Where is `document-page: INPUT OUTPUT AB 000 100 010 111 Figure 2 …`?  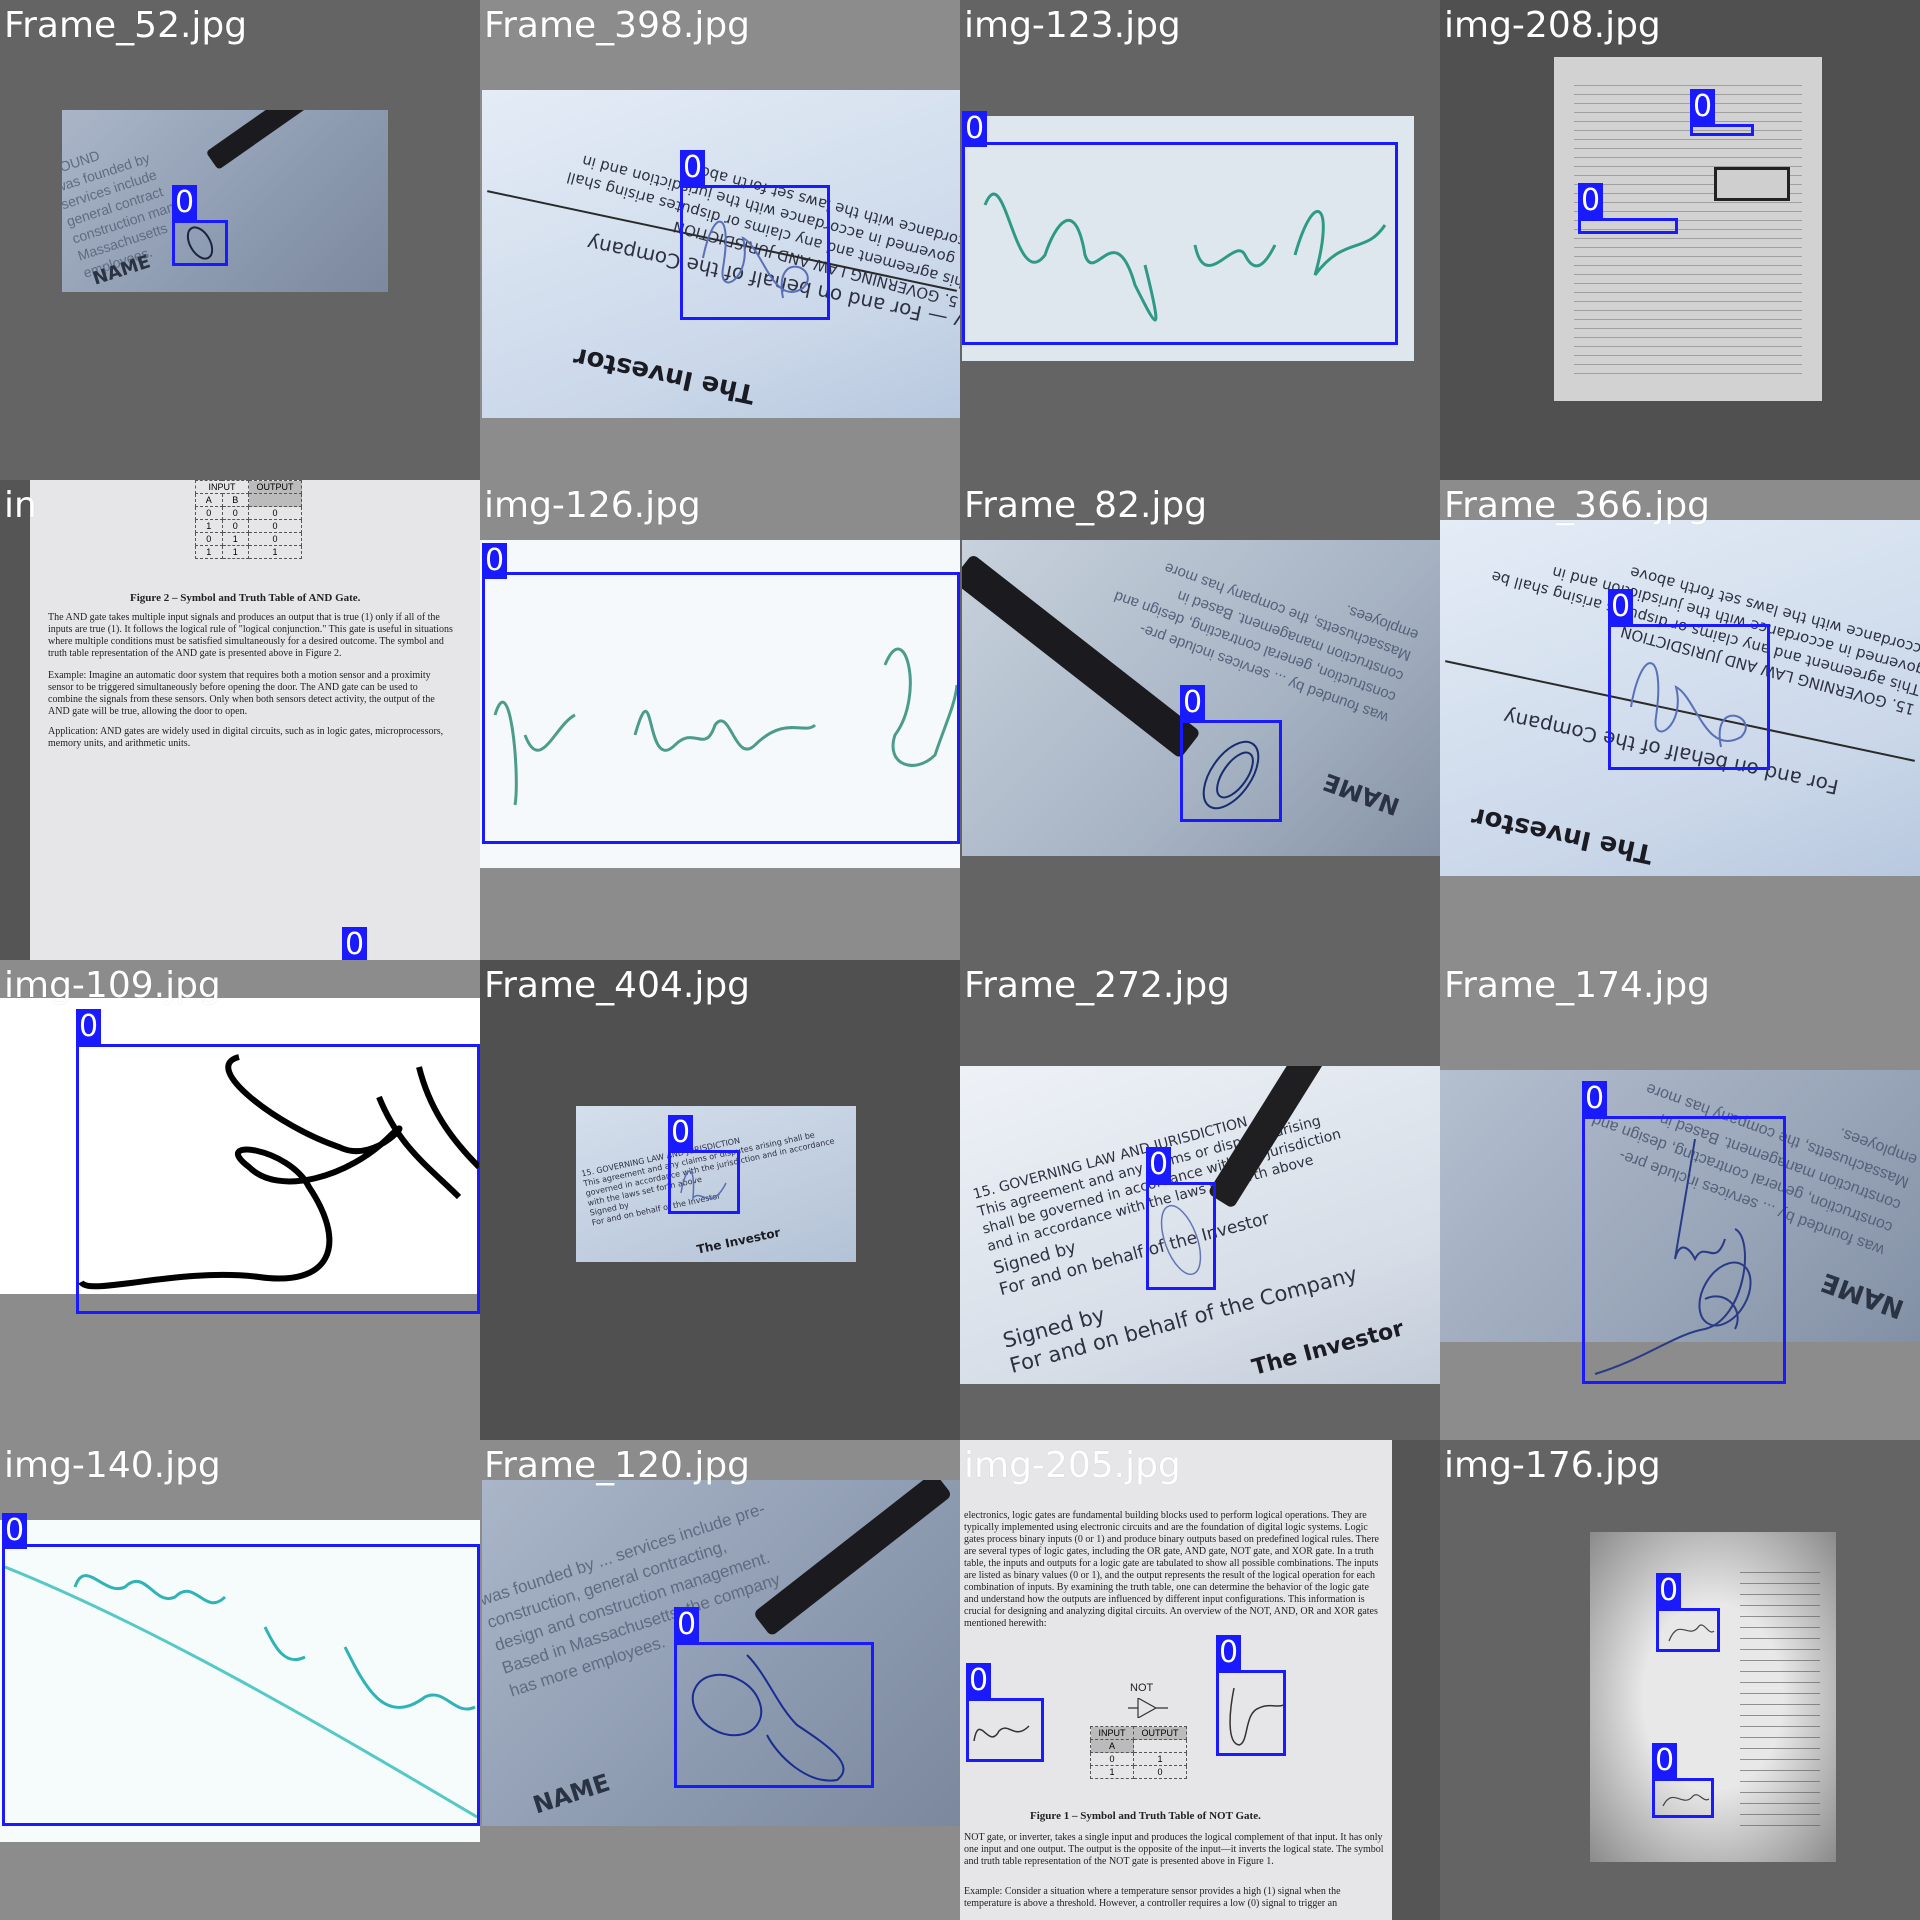 document-page: INPUT OUTPUT AB 000 100 010 111 Figure 2 … is located at coordinates (255, 720).